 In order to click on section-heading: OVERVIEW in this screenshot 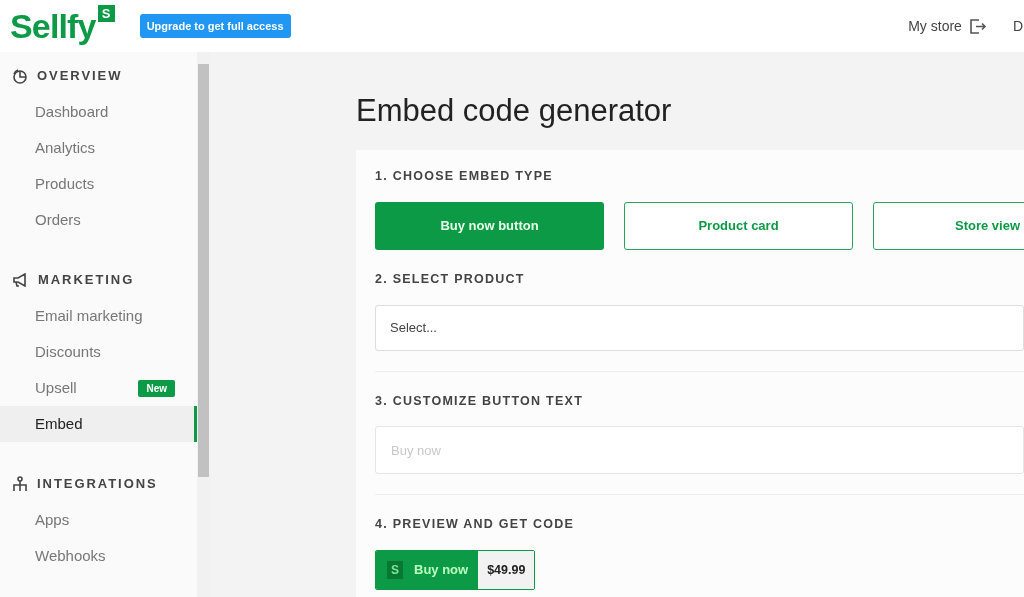, I will do `click(80, 76)`.